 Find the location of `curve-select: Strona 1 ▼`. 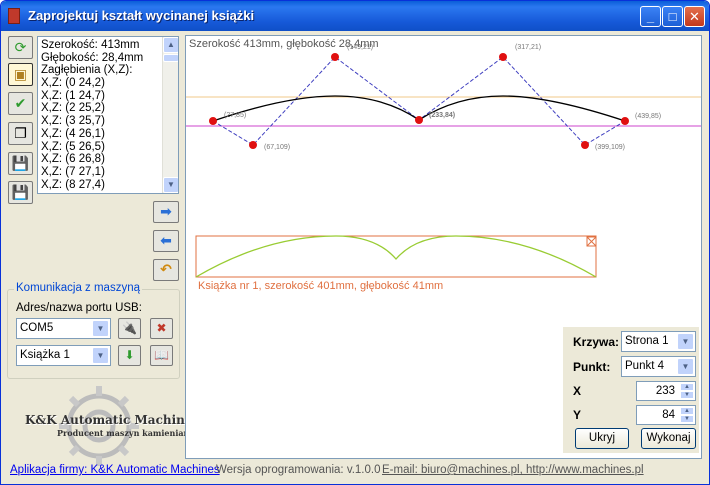

curve-select: Strona 1 ▼ is located at coordinates (658, 341).